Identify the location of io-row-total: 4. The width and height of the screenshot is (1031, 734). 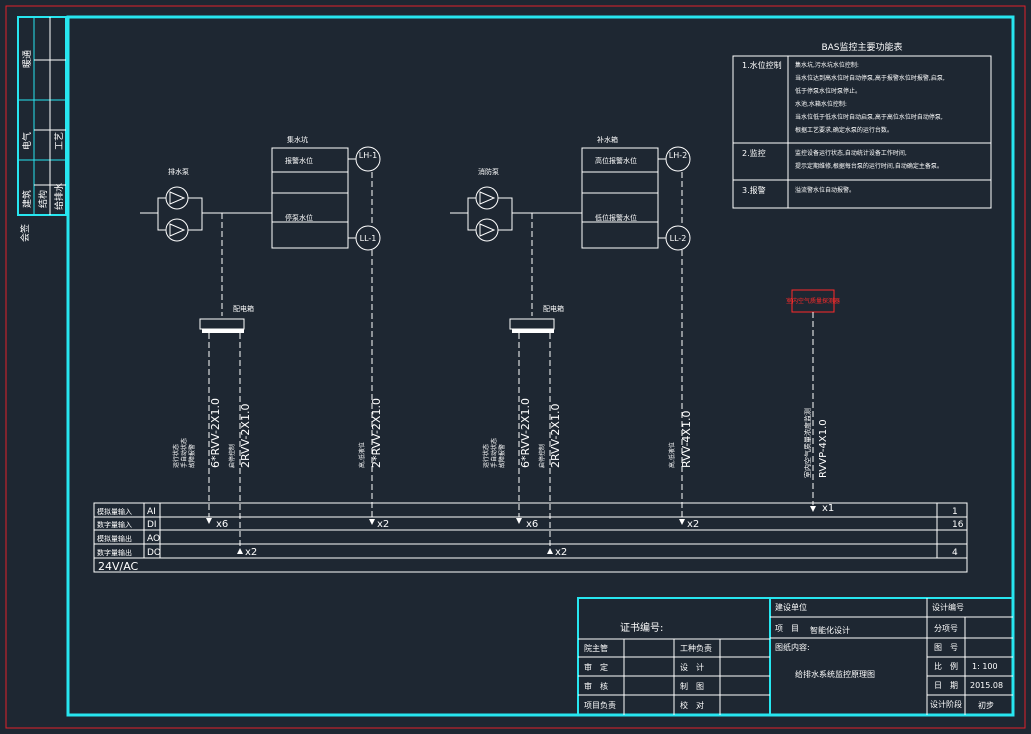
(955, 553).